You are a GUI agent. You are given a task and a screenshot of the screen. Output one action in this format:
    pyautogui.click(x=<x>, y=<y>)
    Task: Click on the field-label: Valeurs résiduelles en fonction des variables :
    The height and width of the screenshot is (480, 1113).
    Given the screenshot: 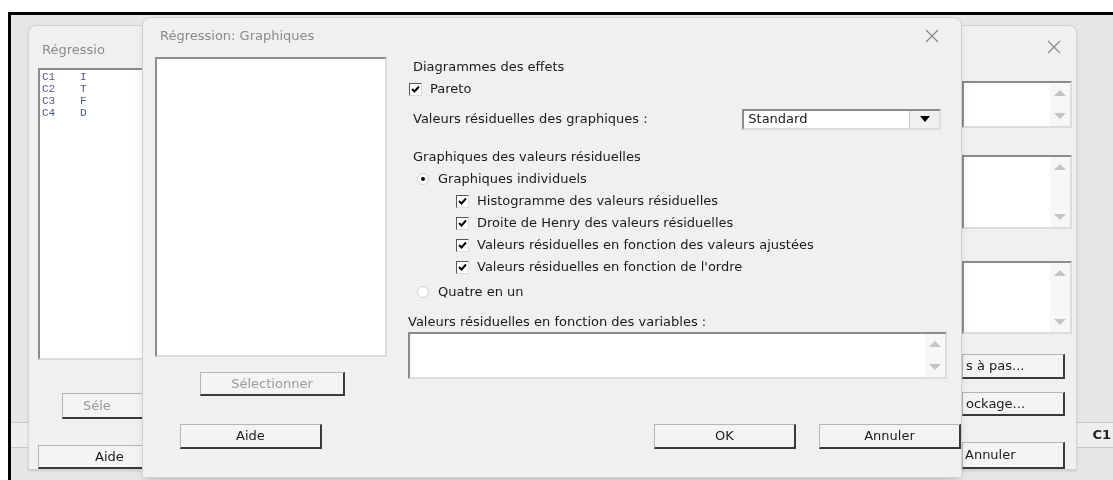 What is the action you would take?
    pyautogui.click(x=558, y=322)
    